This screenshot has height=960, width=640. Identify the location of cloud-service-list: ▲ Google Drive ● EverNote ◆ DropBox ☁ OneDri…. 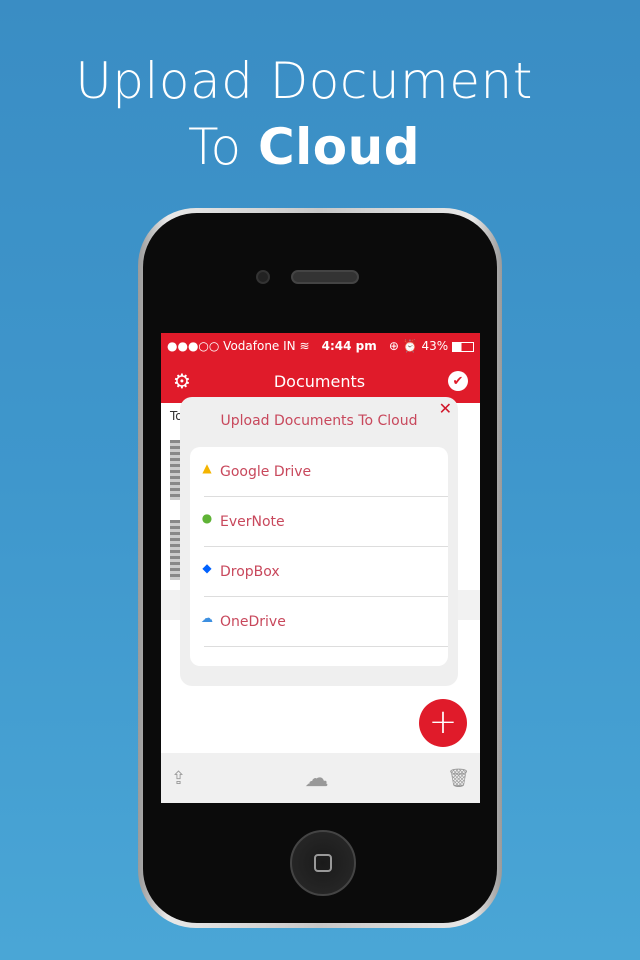
(319, 556).